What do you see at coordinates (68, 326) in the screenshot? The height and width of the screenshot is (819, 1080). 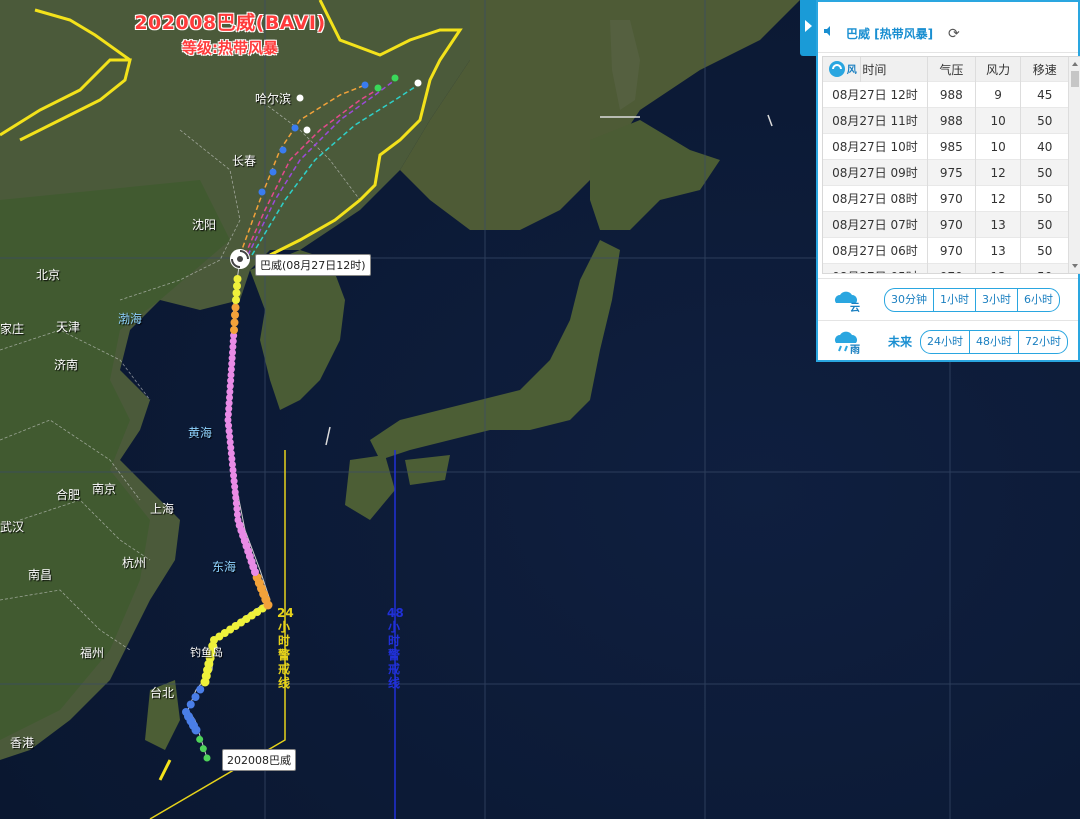 I see `city-tianjin: 天津` at bounding box center [68, 326].